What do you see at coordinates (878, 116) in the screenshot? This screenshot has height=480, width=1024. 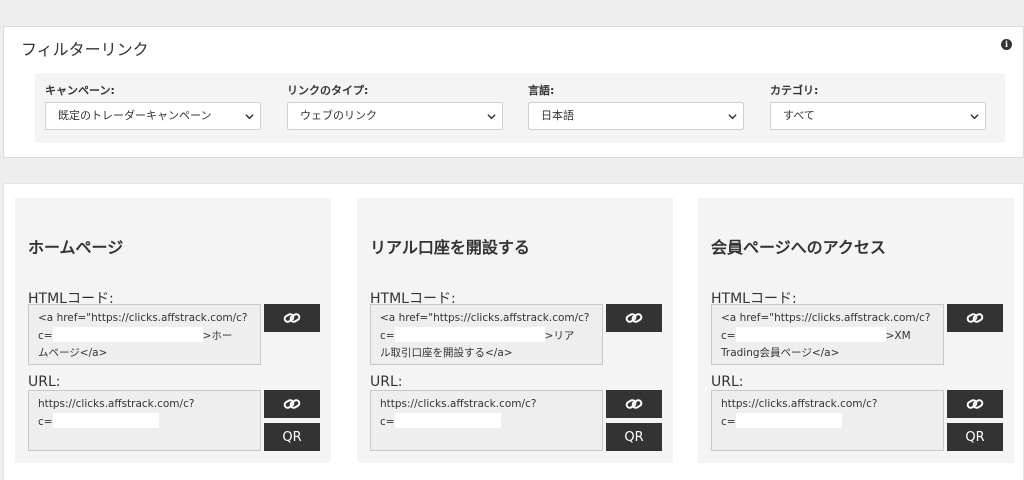 I see `category-select: すべて` at bounding box center [878, 116].